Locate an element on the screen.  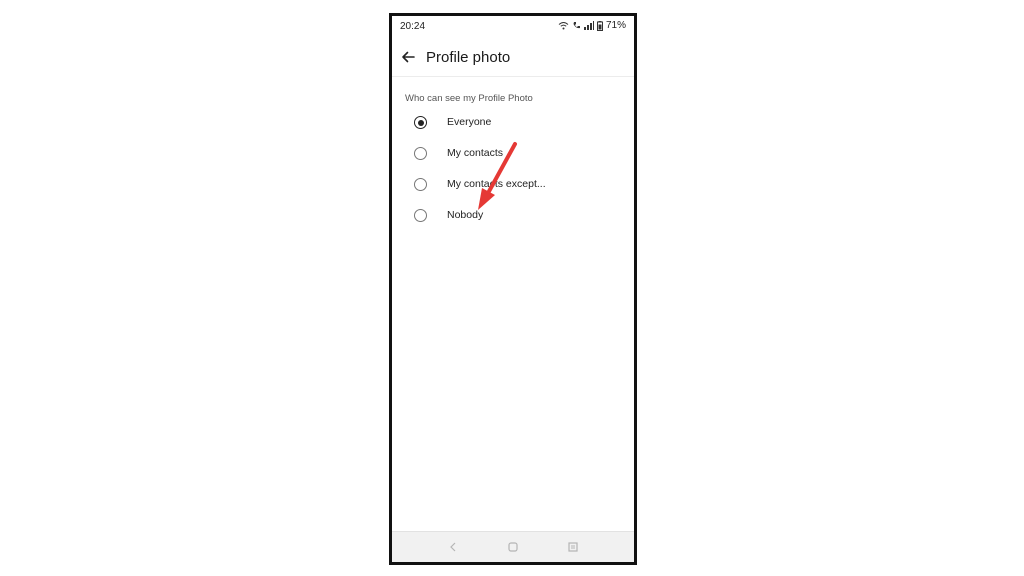
page-title: Profile photo is located at coordinates (468, 57).